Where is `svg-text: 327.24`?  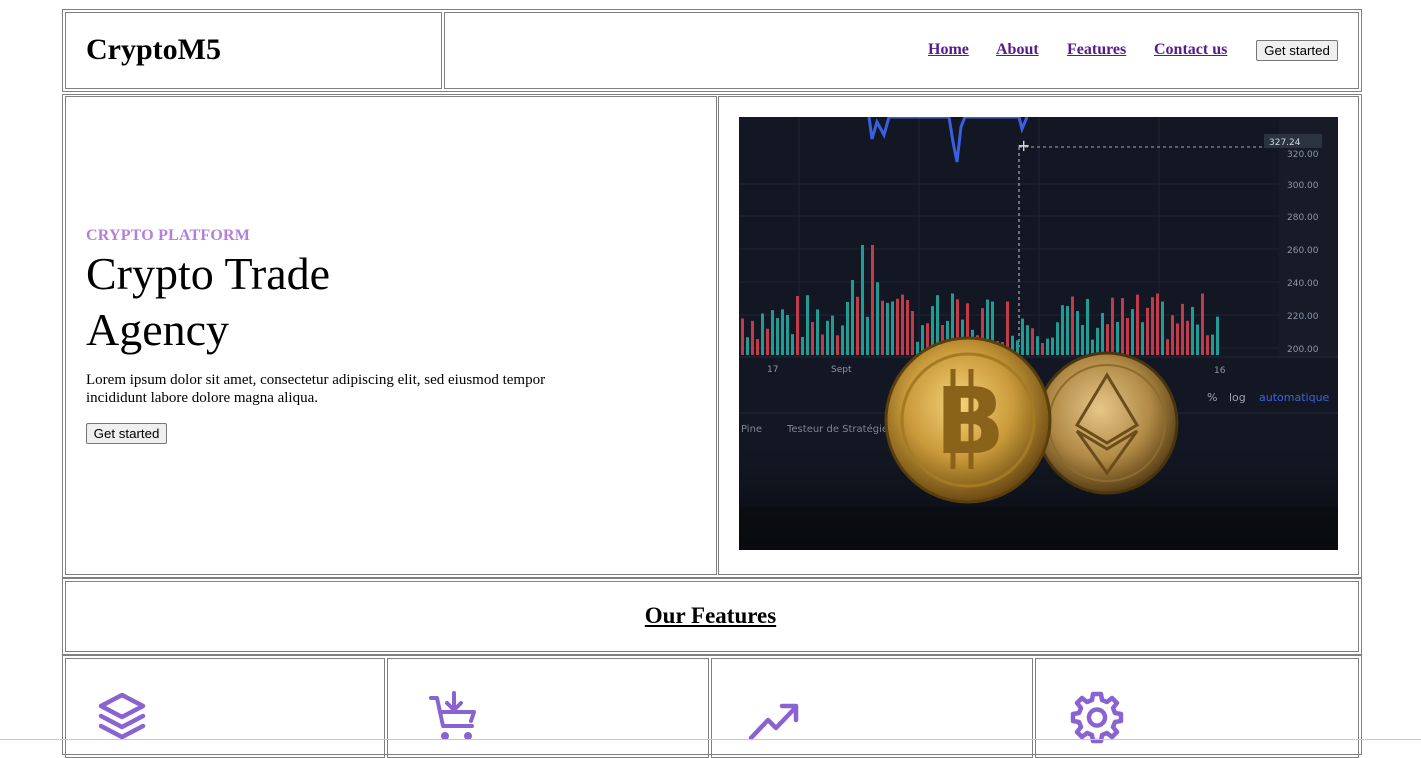 svg-text: 327.24 is located at coordinates (1285, 143).